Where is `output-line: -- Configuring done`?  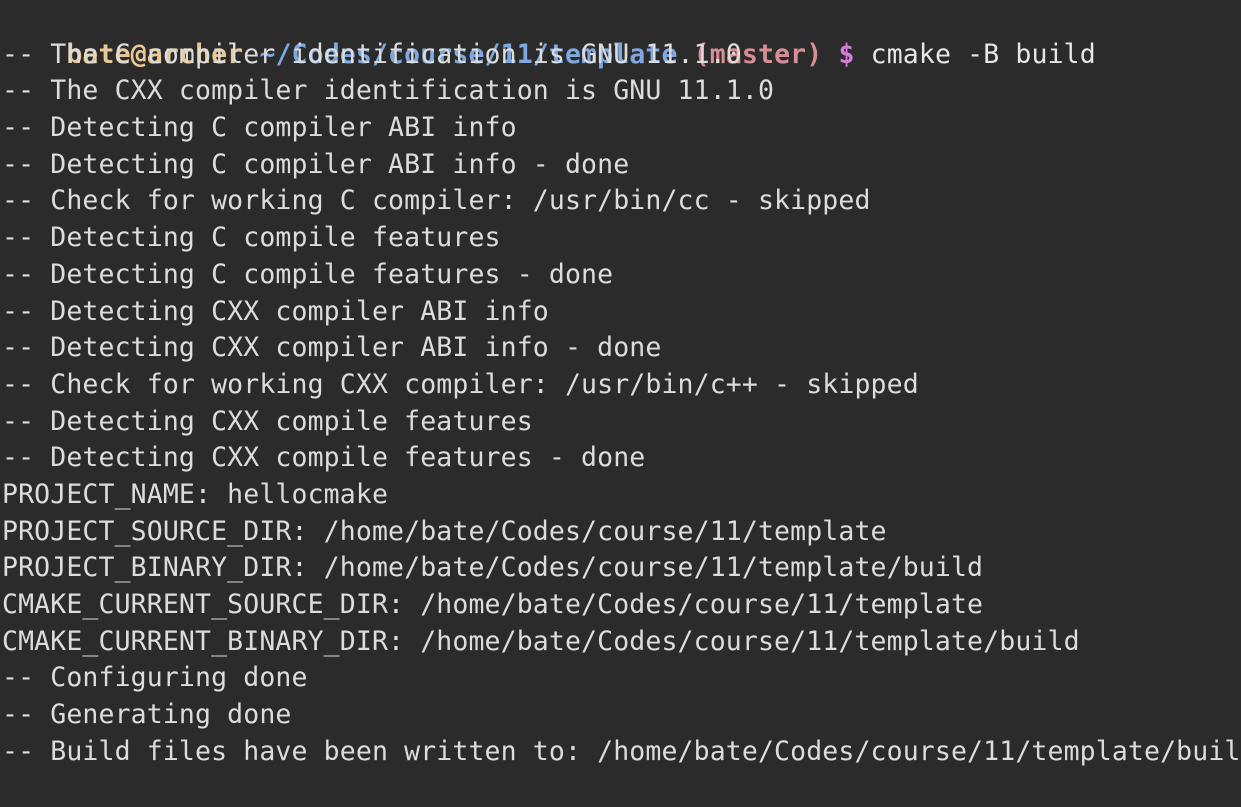
output-line: -- Configuring done is located at coordinates (155, 678).